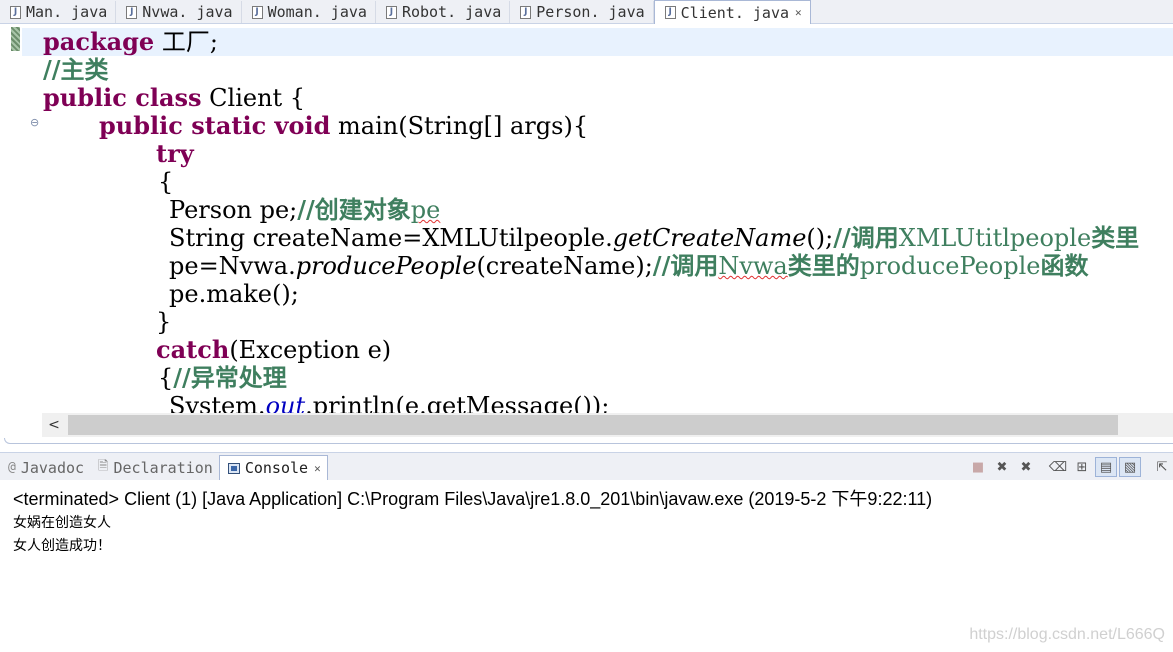 The image size is (1173, 652). What do you see at coordinates (285, 403) in the screenshot?
I see `static-field: out` at bounding box center [285, 403].